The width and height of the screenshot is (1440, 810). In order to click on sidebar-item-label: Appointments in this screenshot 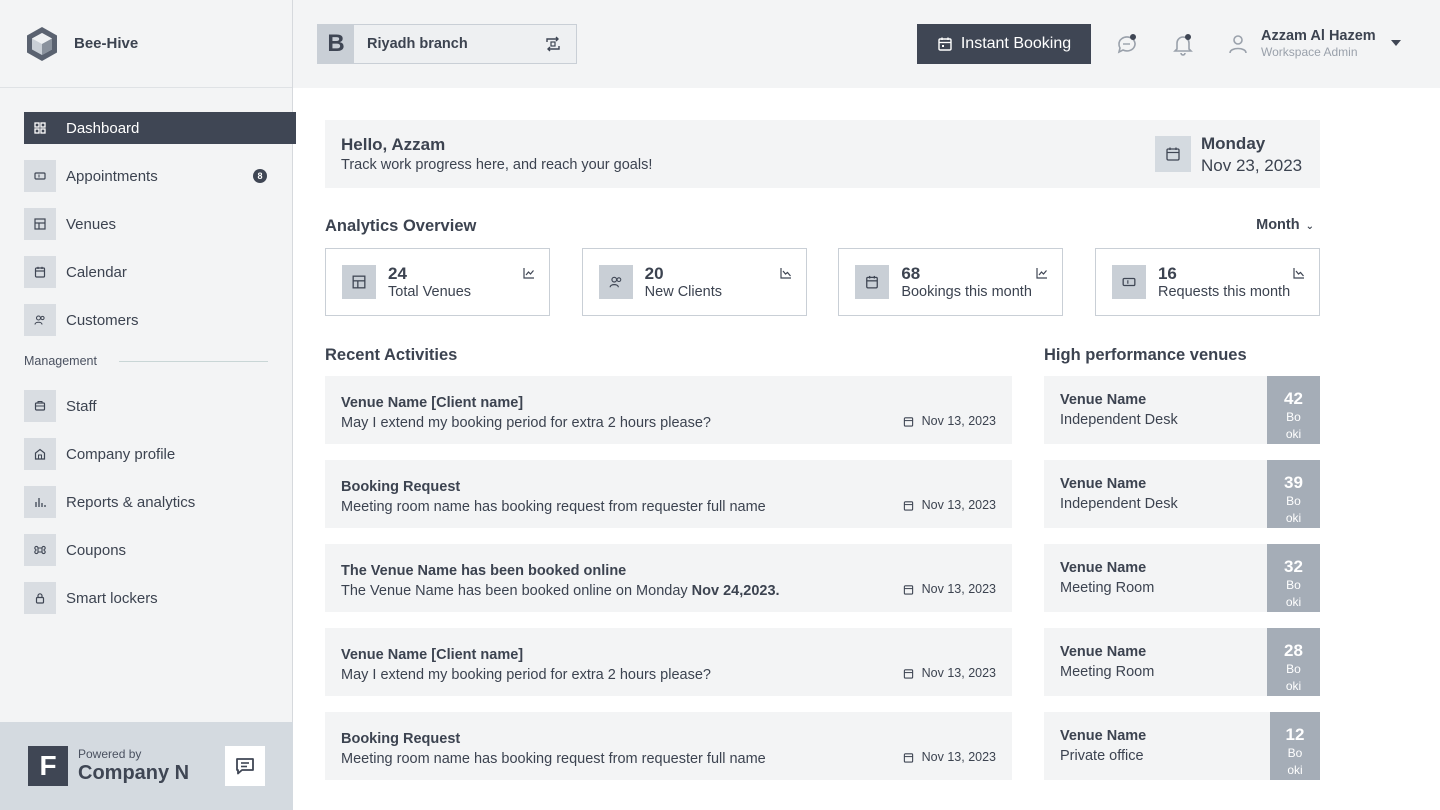, I will do `click(112, 176)`.